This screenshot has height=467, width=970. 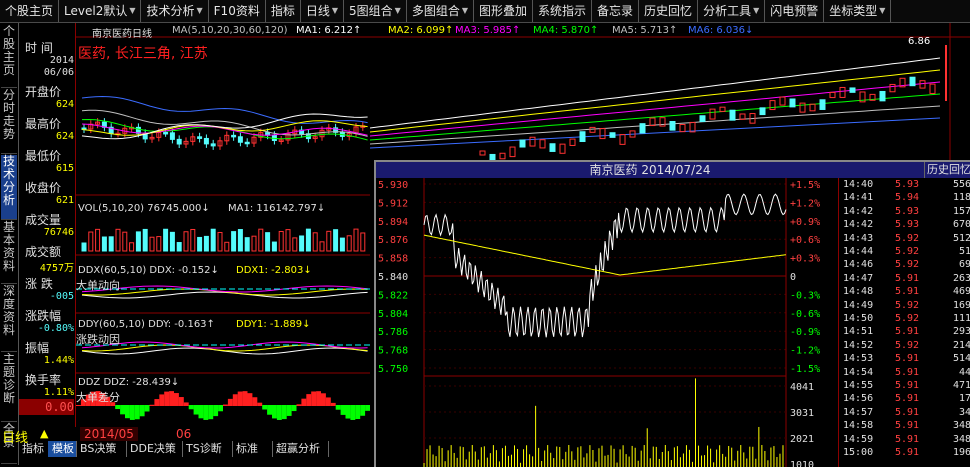 I want to click on tick-row: 14:47 5.91 263, so click(x=904, y=279).